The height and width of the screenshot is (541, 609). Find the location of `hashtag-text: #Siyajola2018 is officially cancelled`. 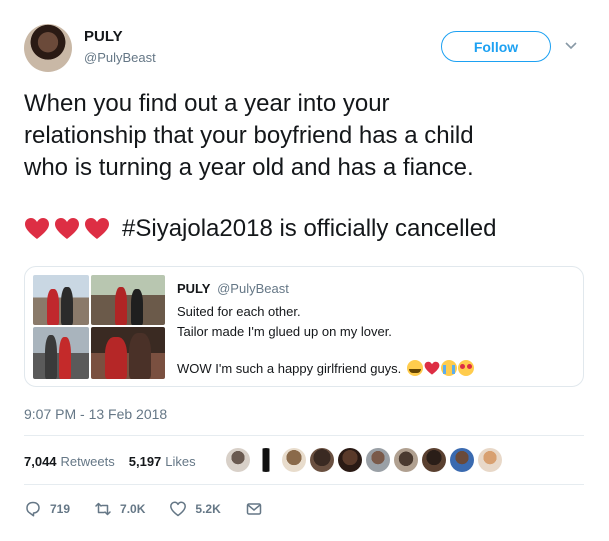

hashtag-text: #Siyajola2018 is officially cancelled is located at coordinates (309, 229).